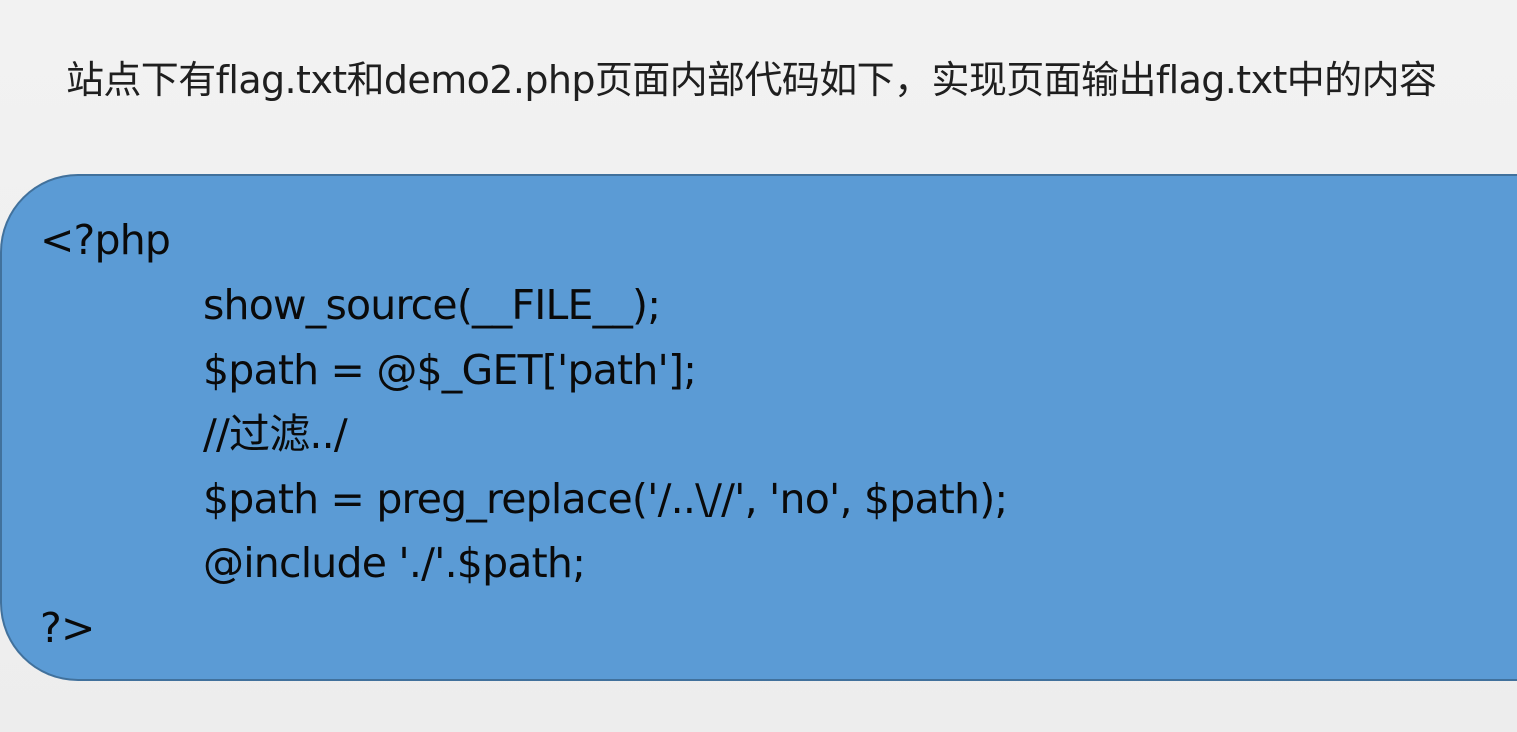 The image size is (1517, 732). I want to click on code-line: $path = @$_GET['path'];, so click(450, 370).